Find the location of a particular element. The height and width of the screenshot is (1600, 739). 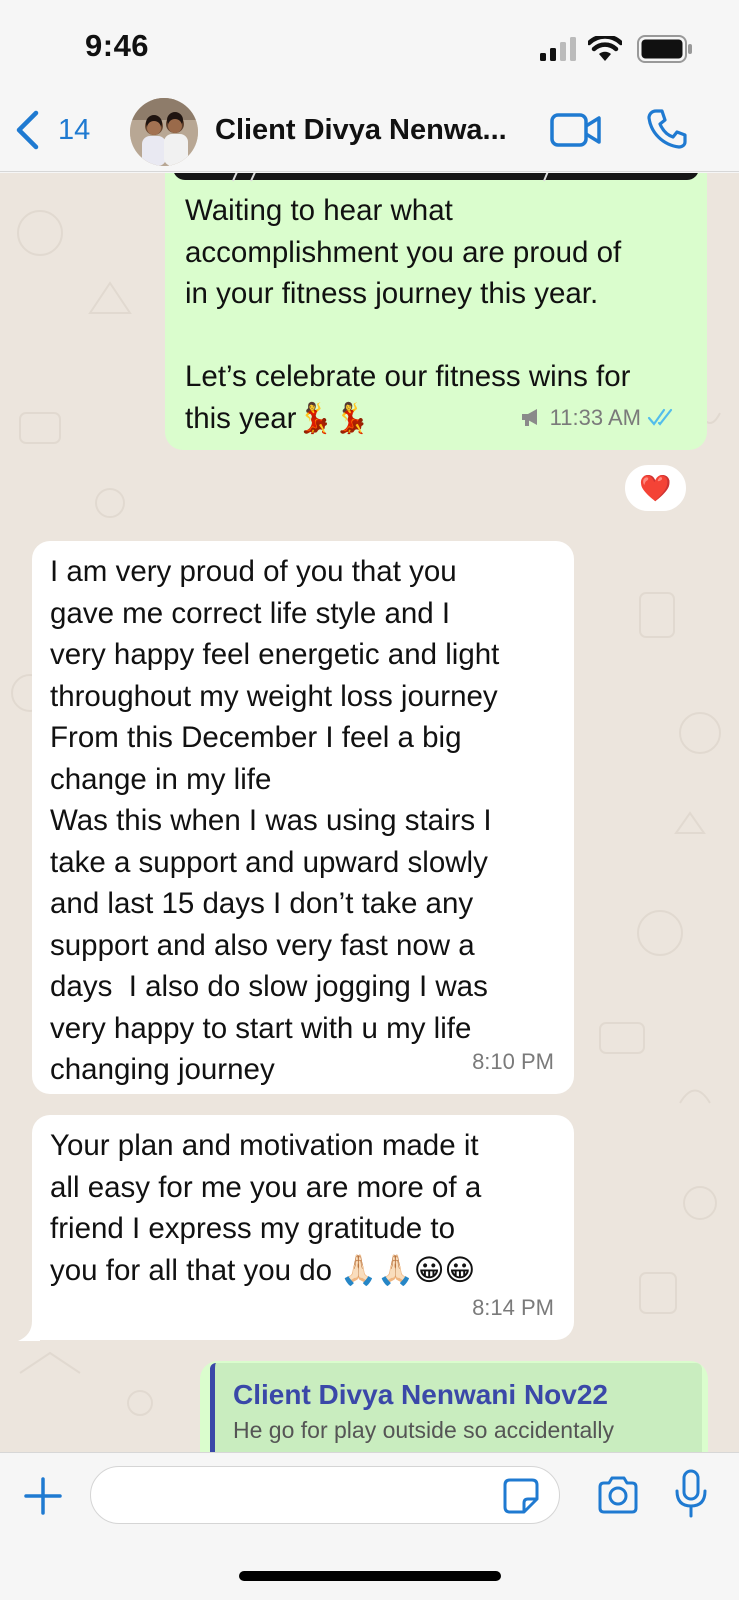

wifi-icon is located at coordinates (605, 48).